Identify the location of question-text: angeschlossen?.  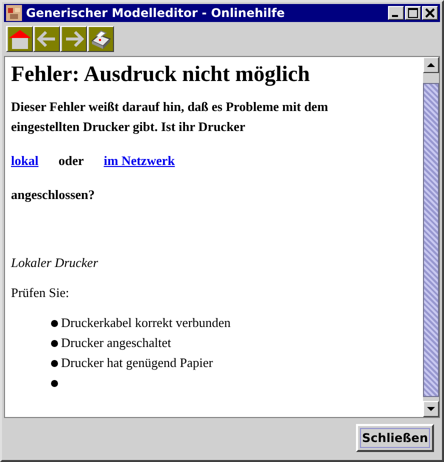
(53, 195).